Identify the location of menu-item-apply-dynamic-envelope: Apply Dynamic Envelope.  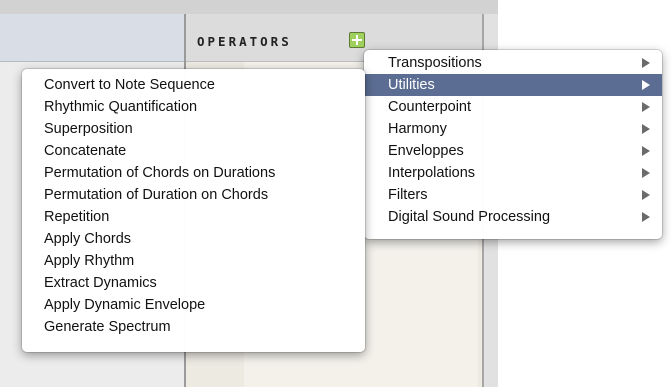
(193, 305).